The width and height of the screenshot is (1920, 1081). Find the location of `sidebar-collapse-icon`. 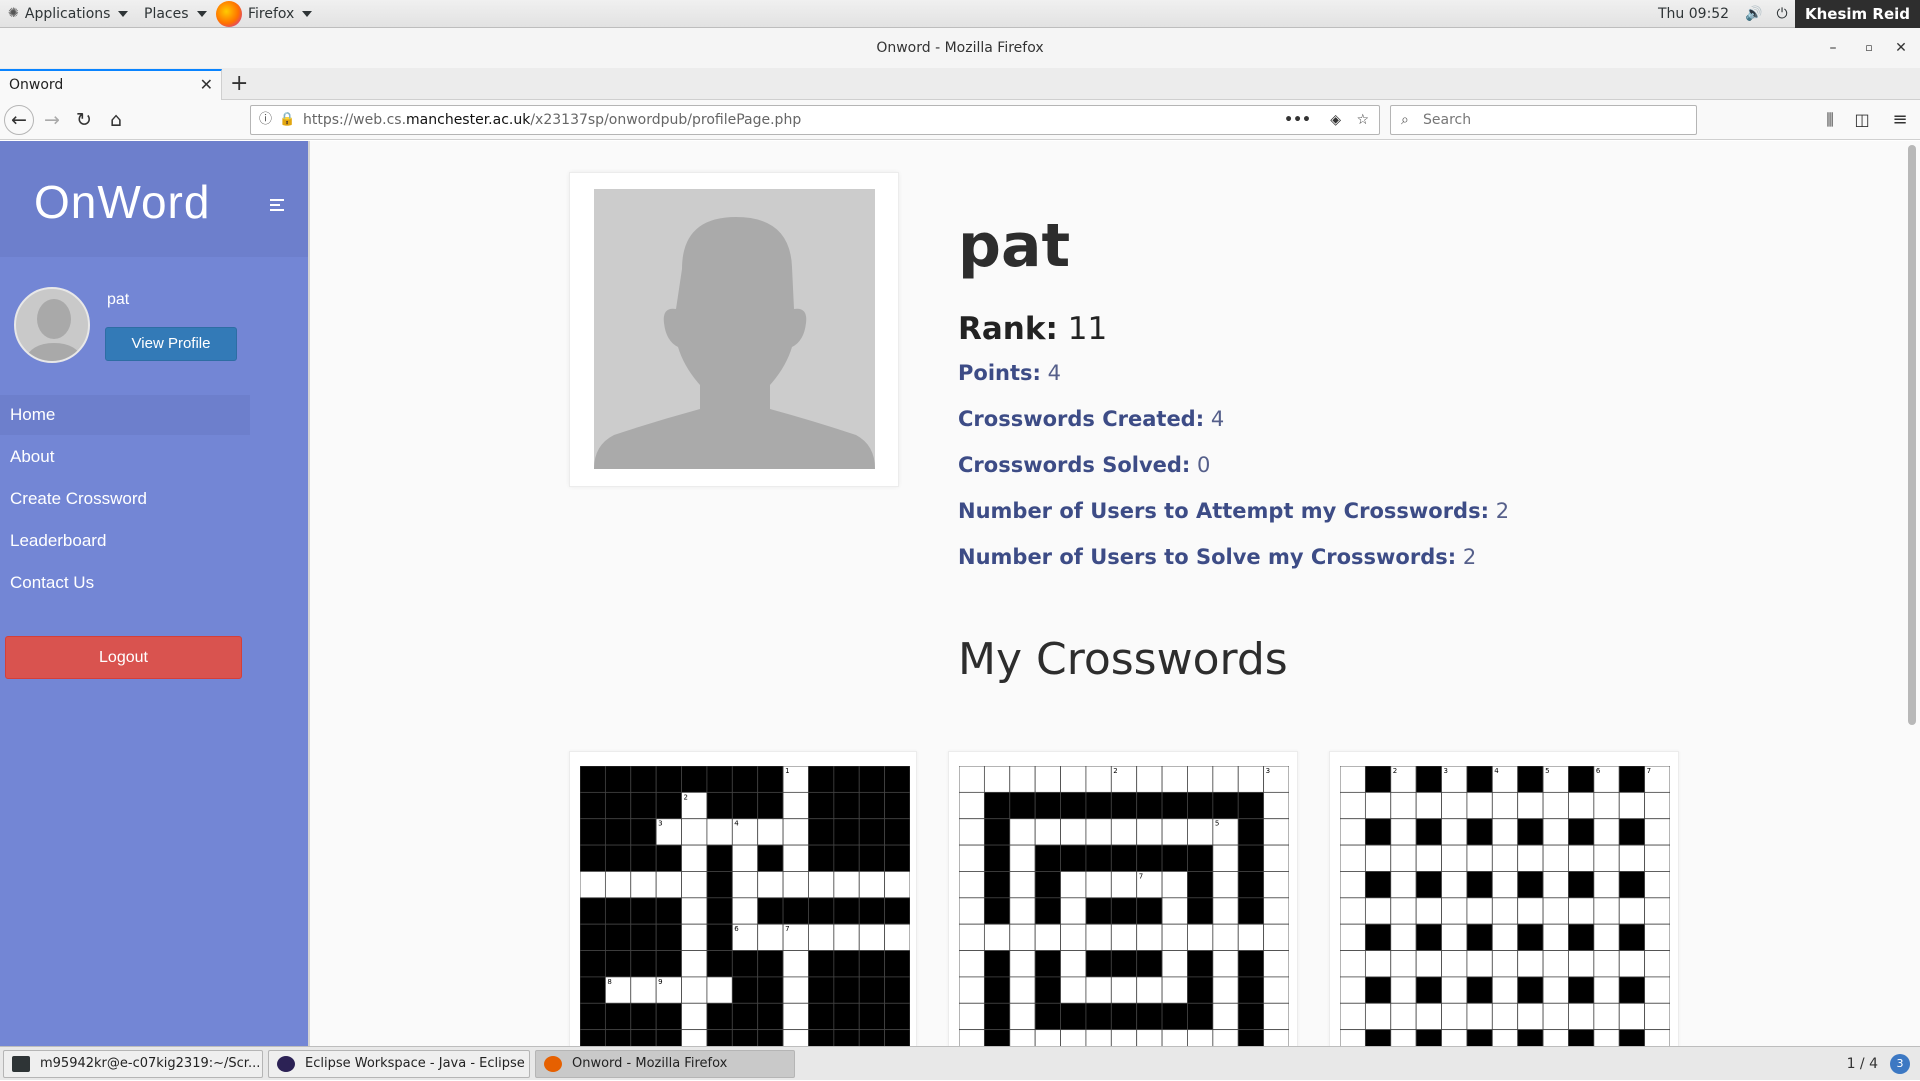

sidebar-collapse-icon is located at coordinates (277, 206).